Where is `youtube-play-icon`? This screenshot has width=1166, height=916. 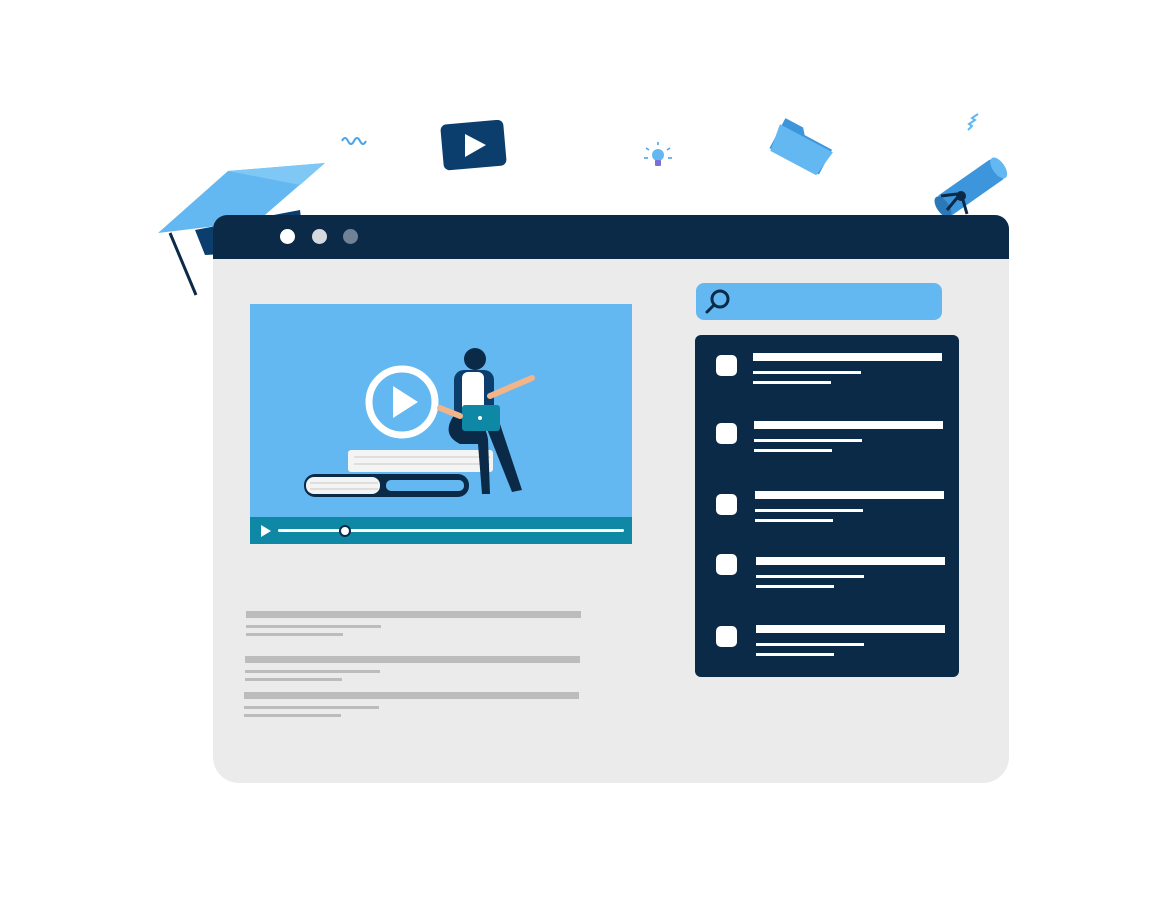 youtube-play-icon is located at coordinates (473, 145).